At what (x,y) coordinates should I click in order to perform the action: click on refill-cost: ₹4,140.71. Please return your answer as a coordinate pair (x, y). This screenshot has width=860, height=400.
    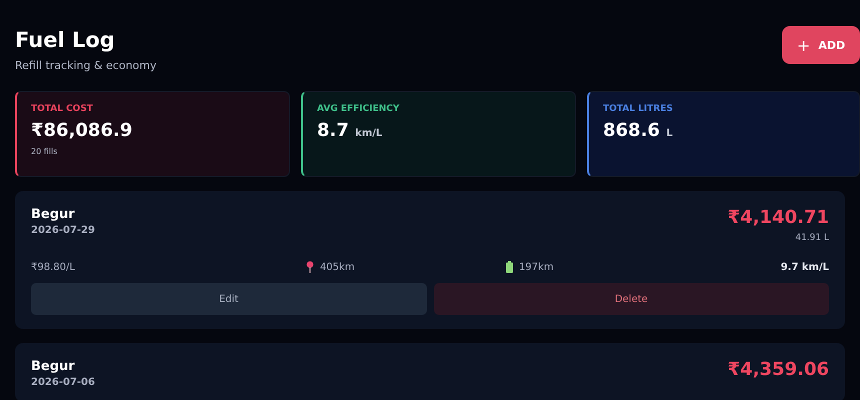
    Looking at the image, I should click on (778, 217).